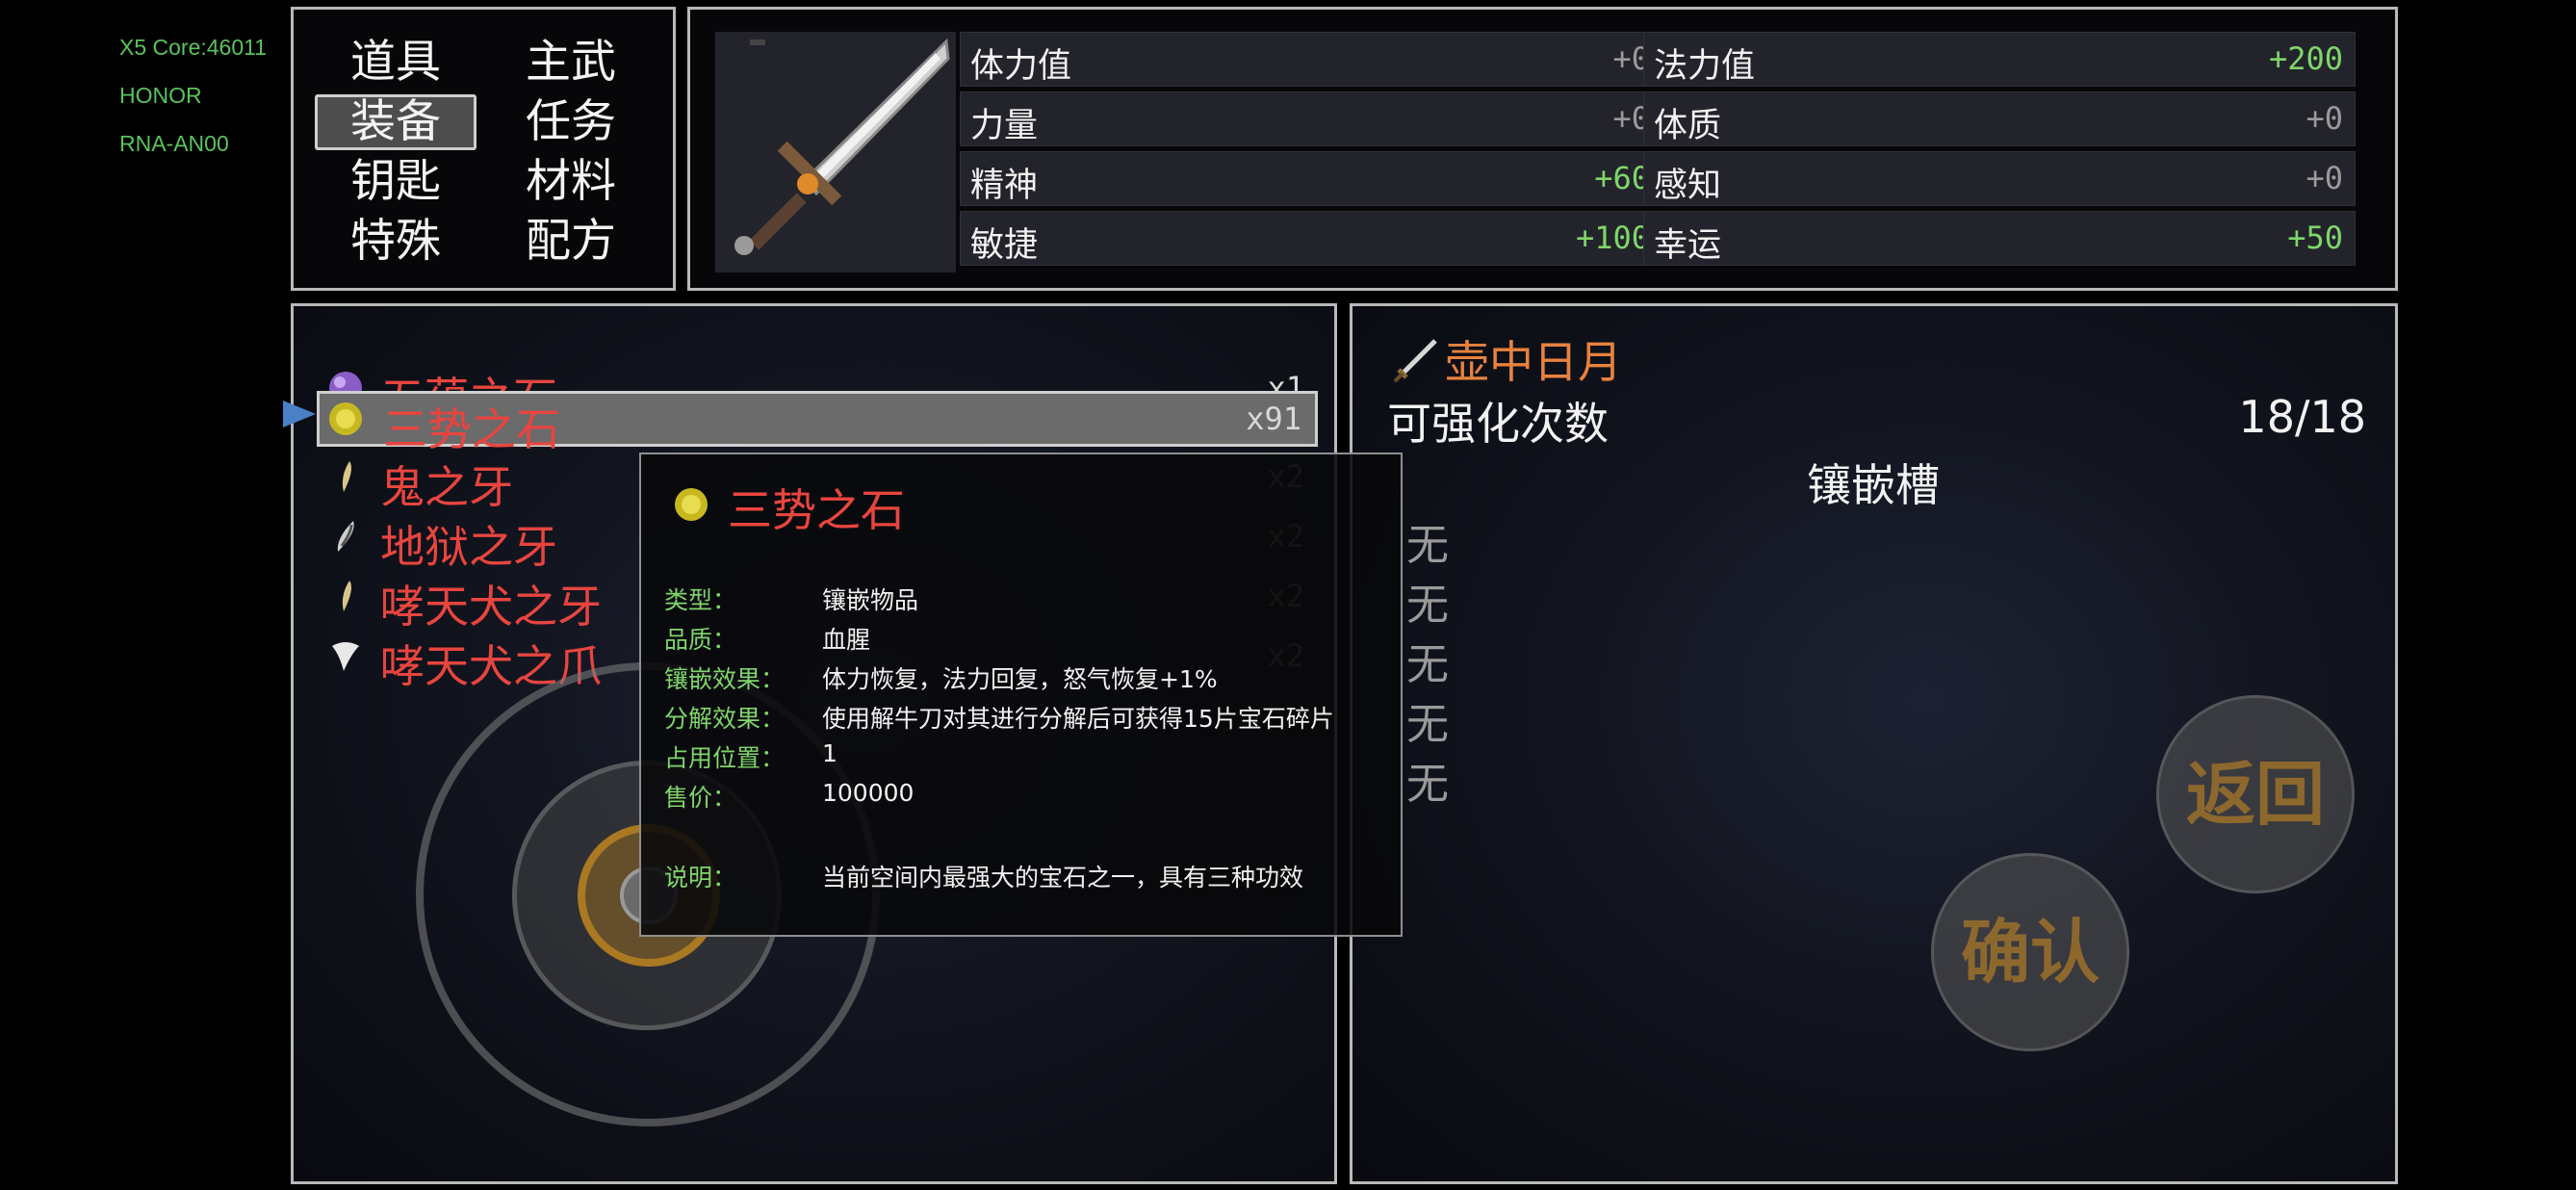  I want to click on stat-row-luck: 幸运 +50, so click(2000, 239).